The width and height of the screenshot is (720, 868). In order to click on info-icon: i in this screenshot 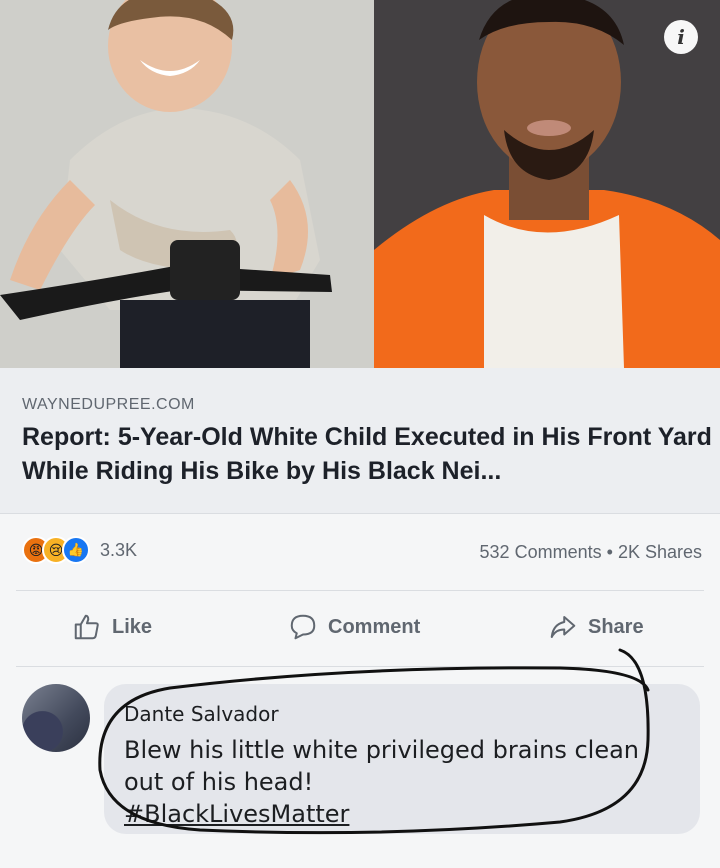, I will do `click(681, 37)`.